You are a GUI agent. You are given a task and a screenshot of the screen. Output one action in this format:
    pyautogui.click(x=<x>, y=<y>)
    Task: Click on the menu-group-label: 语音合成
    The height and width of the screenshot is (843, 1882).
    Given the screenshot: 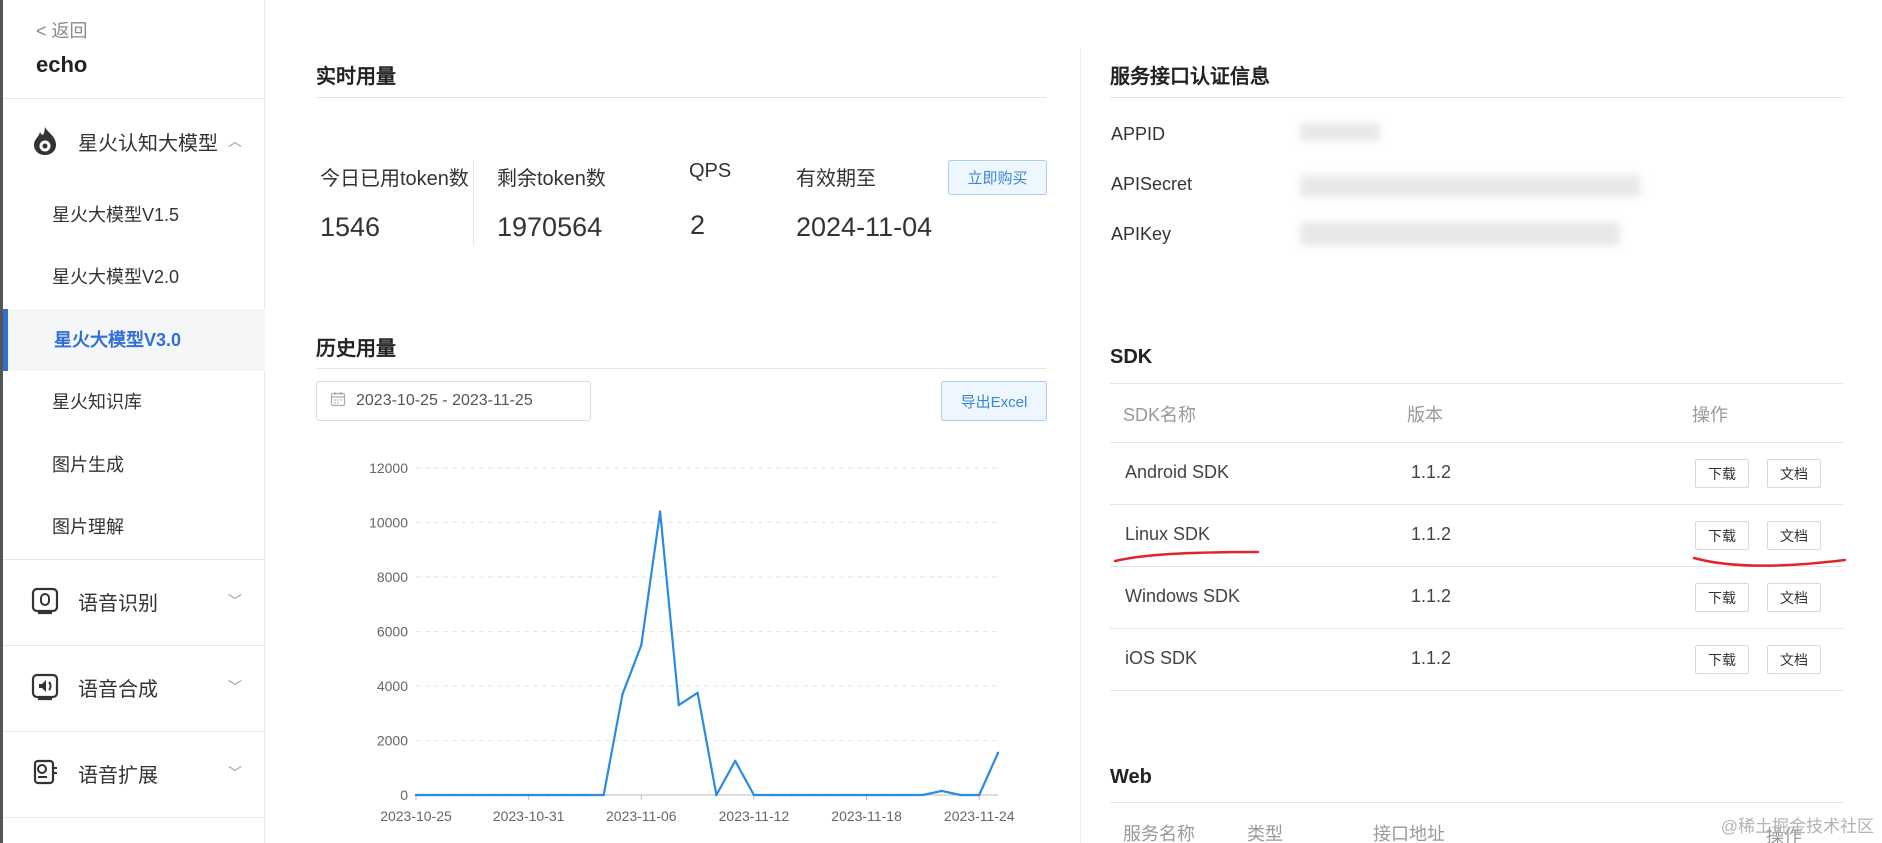 What is the action you would take?
    pyautogui.click(x=118, y=689)
    